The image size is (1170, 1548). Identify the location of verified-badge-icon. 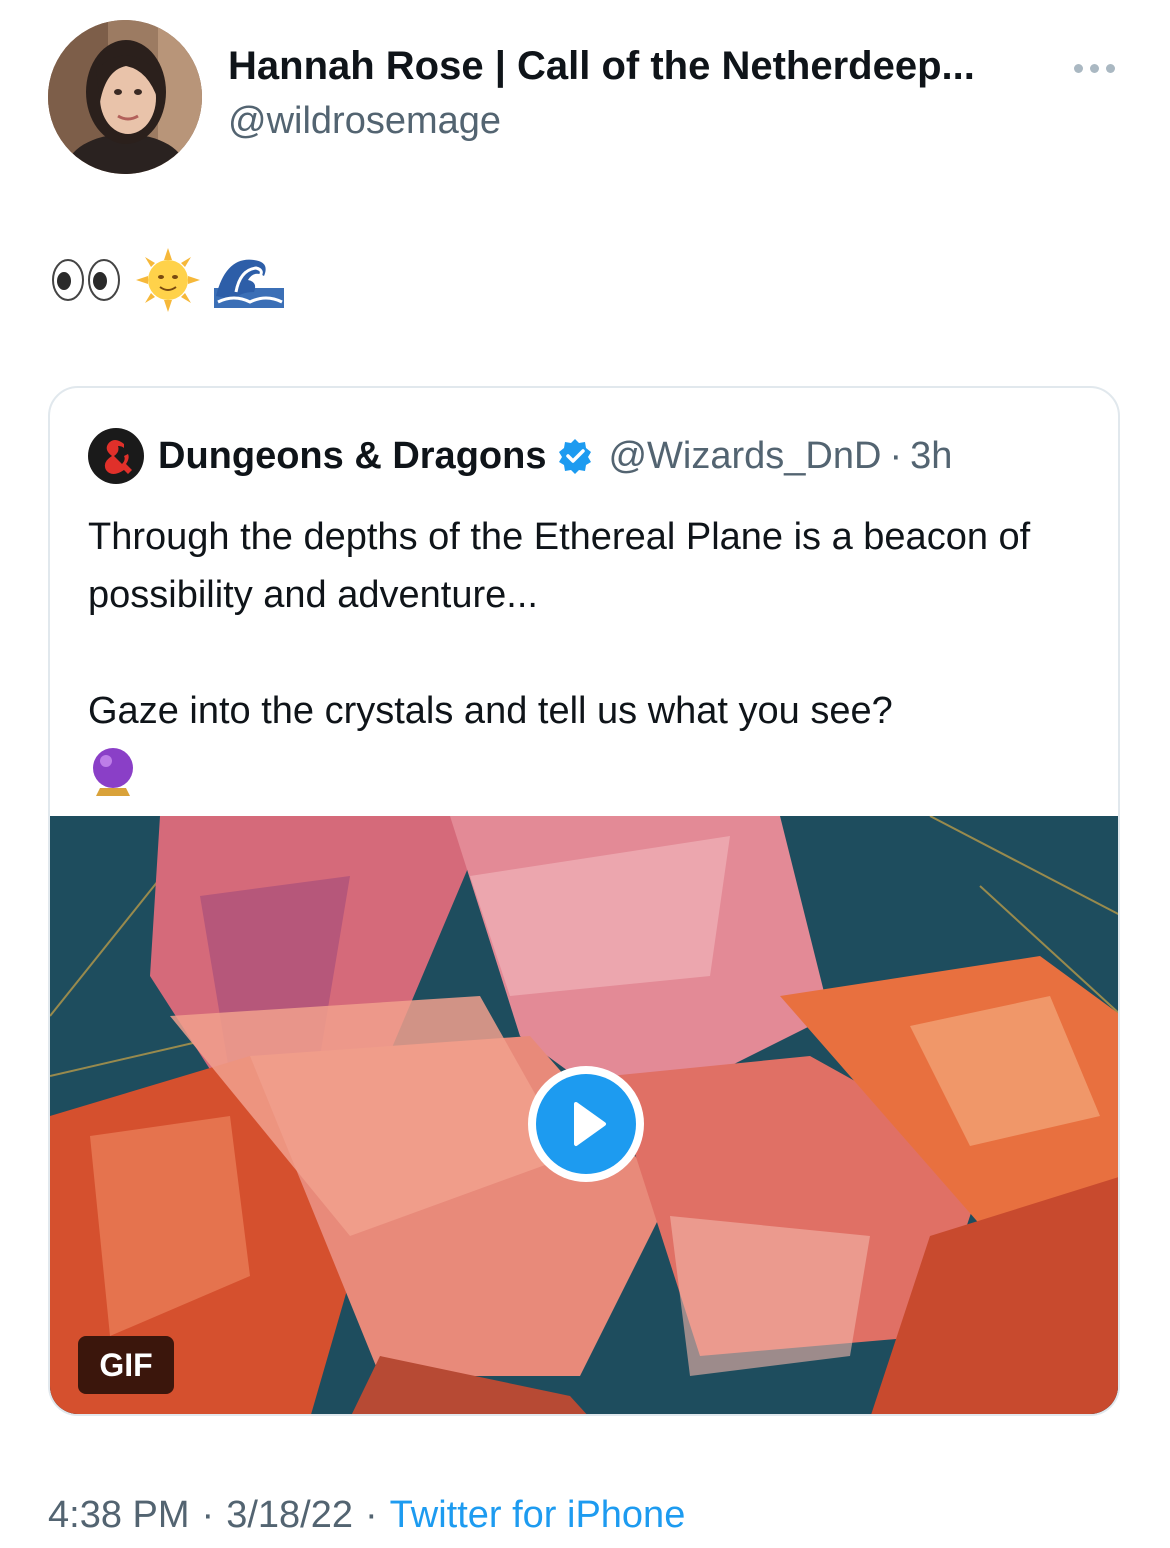
(575, 456).